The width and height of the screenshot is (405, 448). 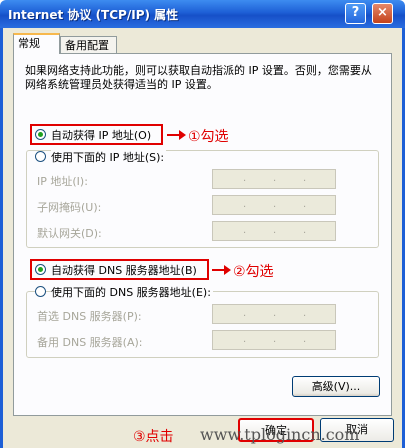 I want to click on preferred-dns-label: 首选 DNS 服务器(P):, so click(x=89, y=316).